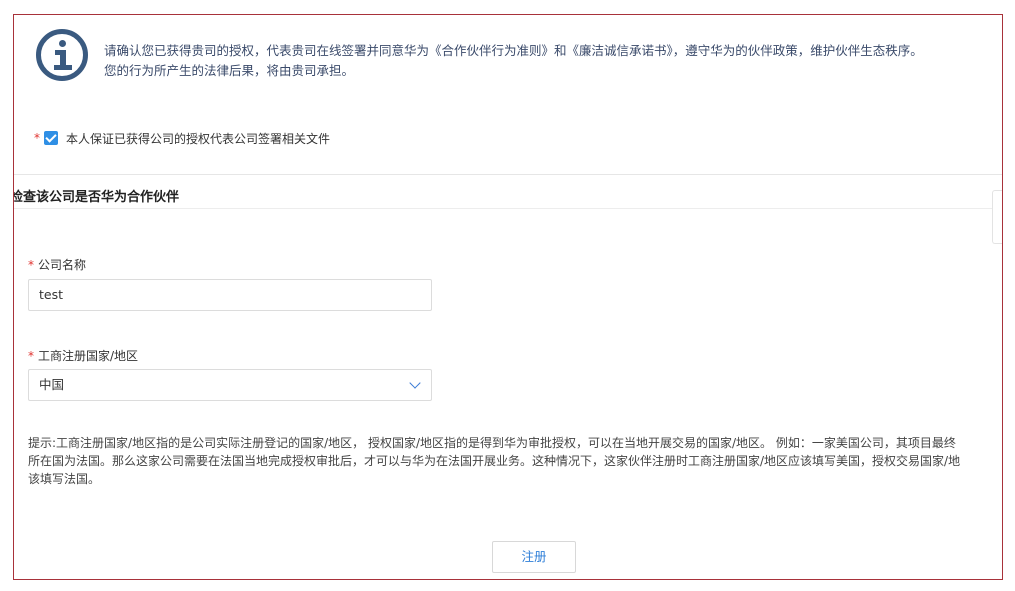 This screenshot has height=591, width=1015. What do you see at coordinates (198, 138) in the screenshot?
I see `consent-label: 本人保证已获得公司的授权代表公司签署相关文件` at bounding box center [198, 138].